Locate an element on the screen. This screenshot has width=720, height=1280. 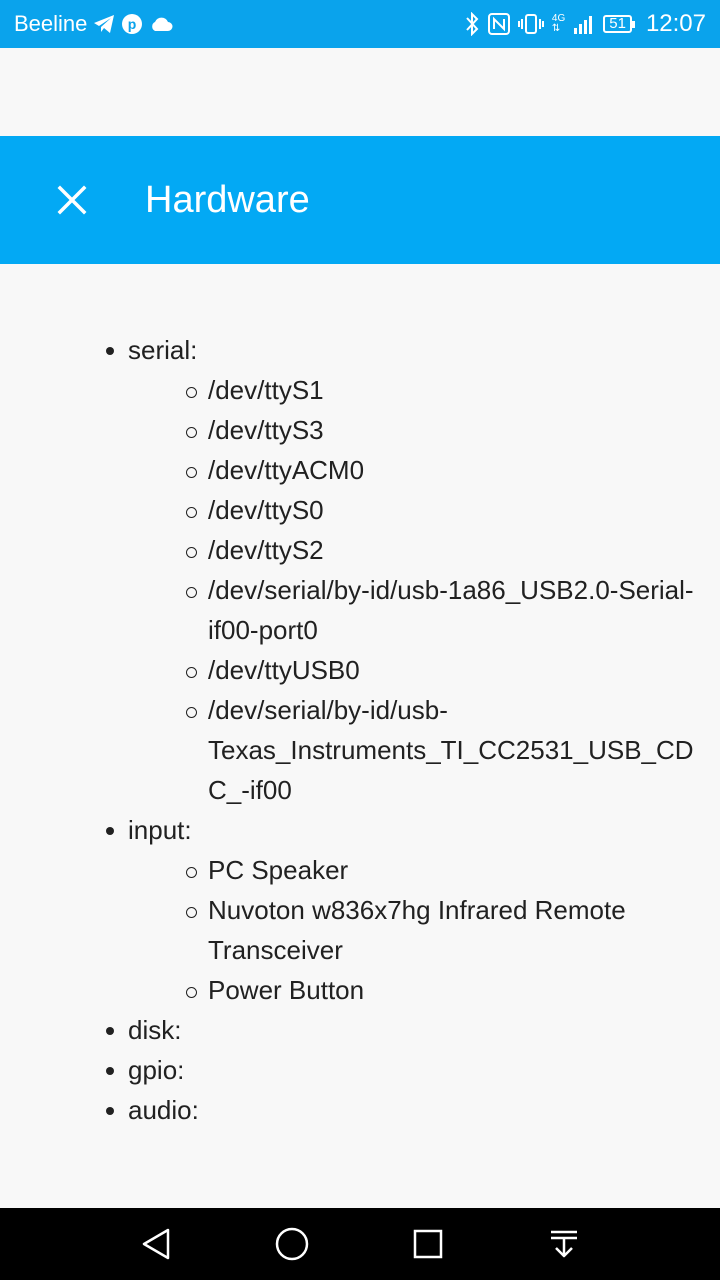
notification-pull-button is located at coordinates (564, 1244).